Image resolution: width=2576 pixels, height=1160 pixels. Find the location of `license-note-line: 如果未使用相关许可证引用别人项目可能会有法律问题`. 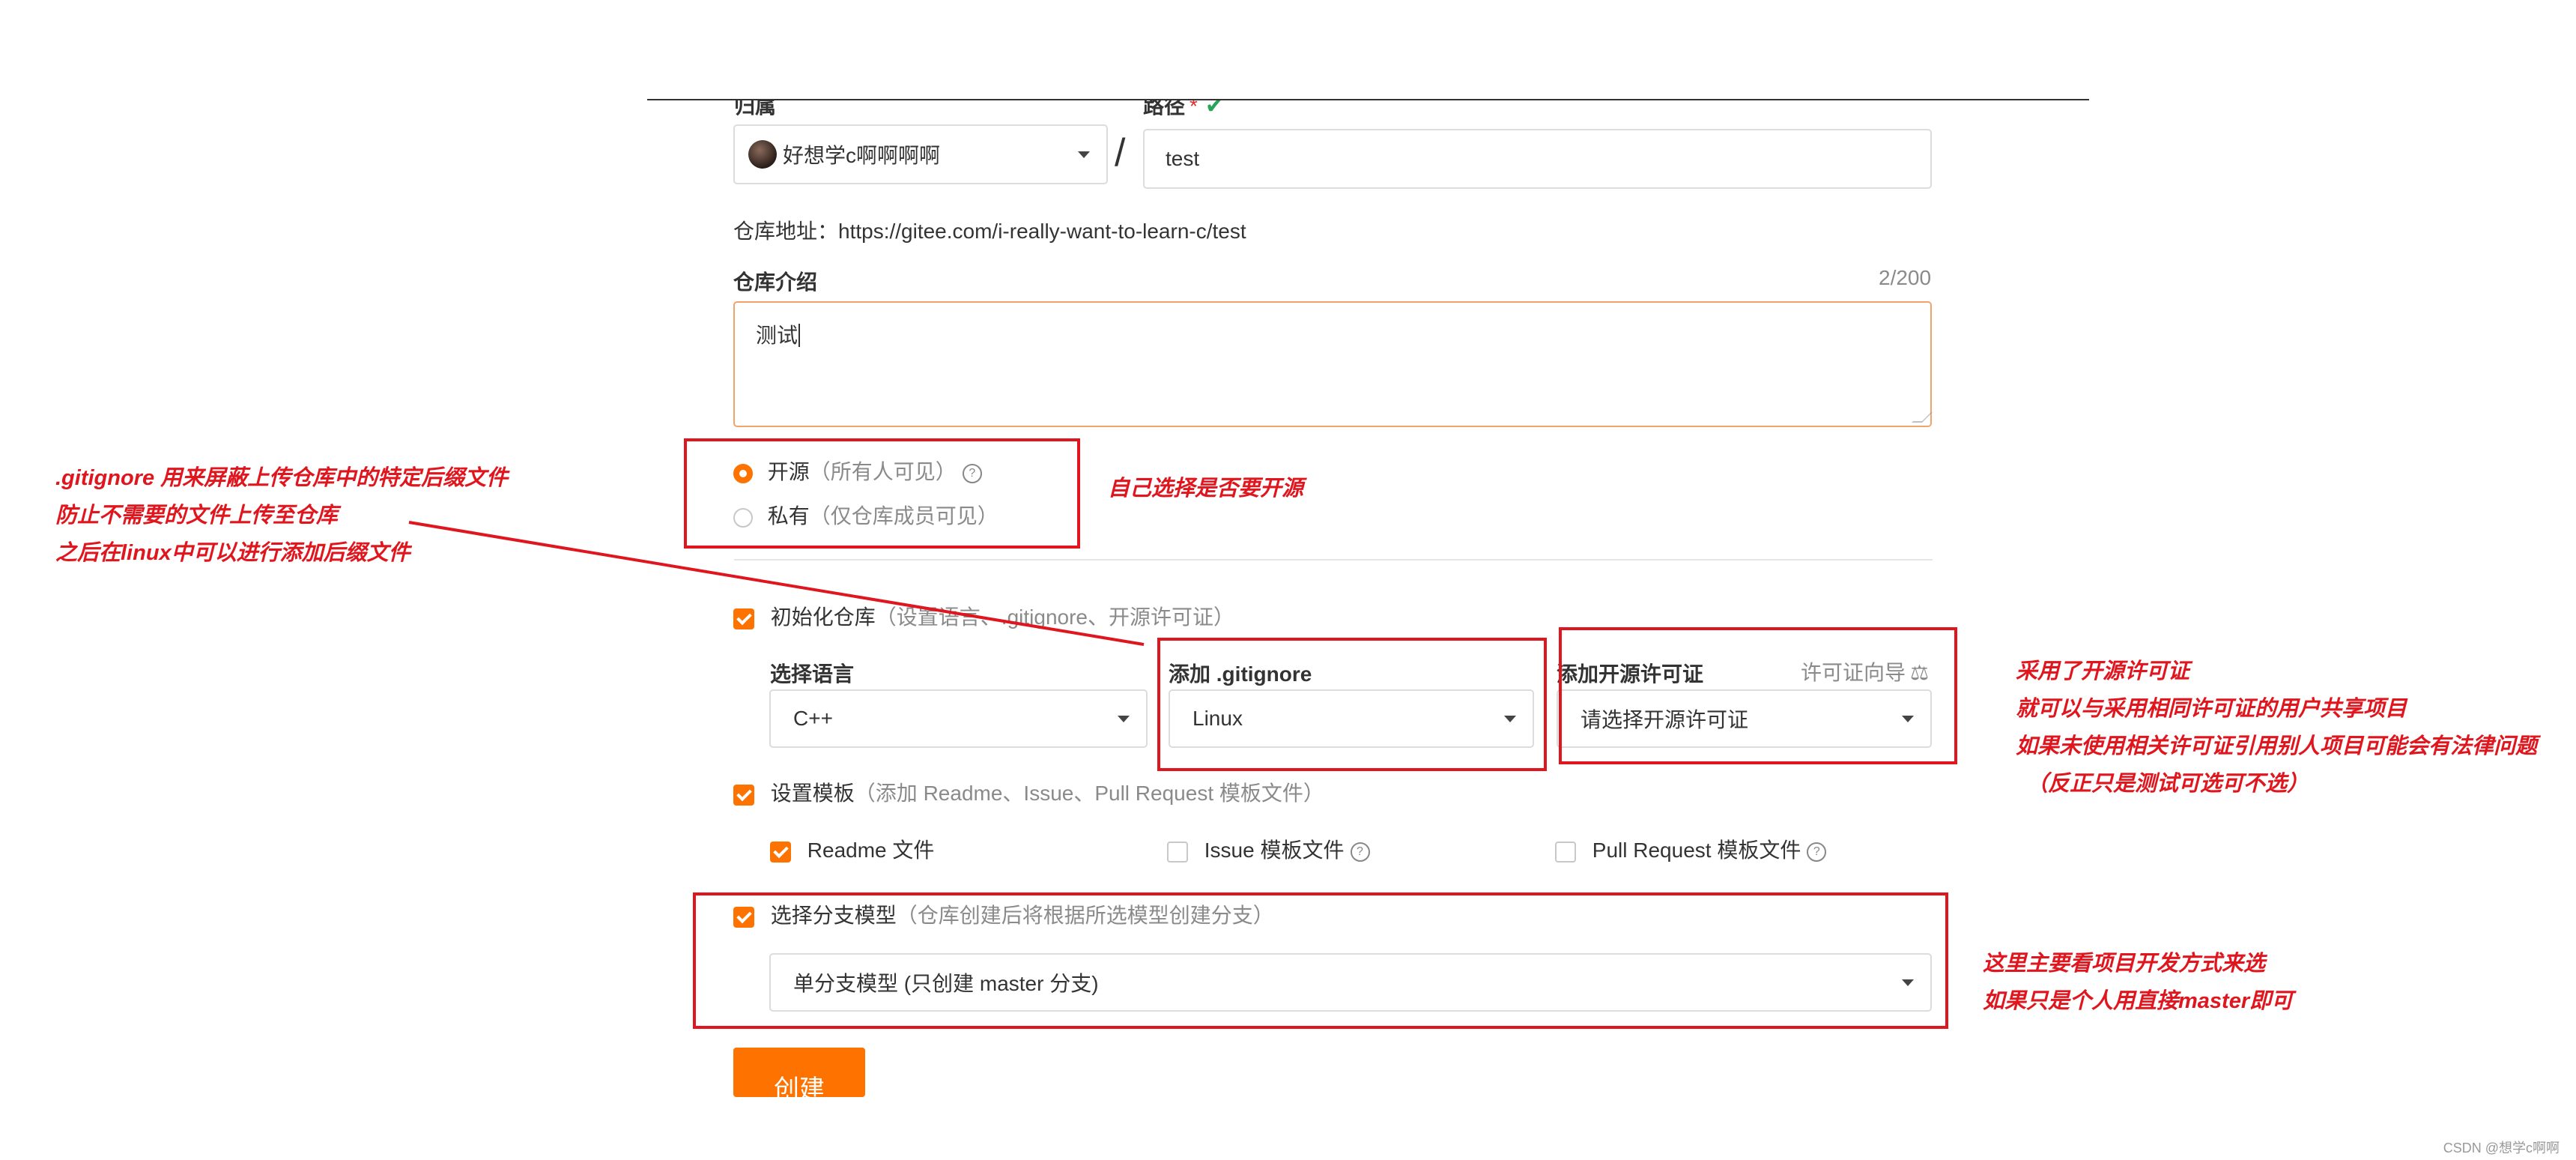

license-note-line: 如果未使用相关许可证引用别人项目可能会有法律问题 is located at coordinates (2277, 746).